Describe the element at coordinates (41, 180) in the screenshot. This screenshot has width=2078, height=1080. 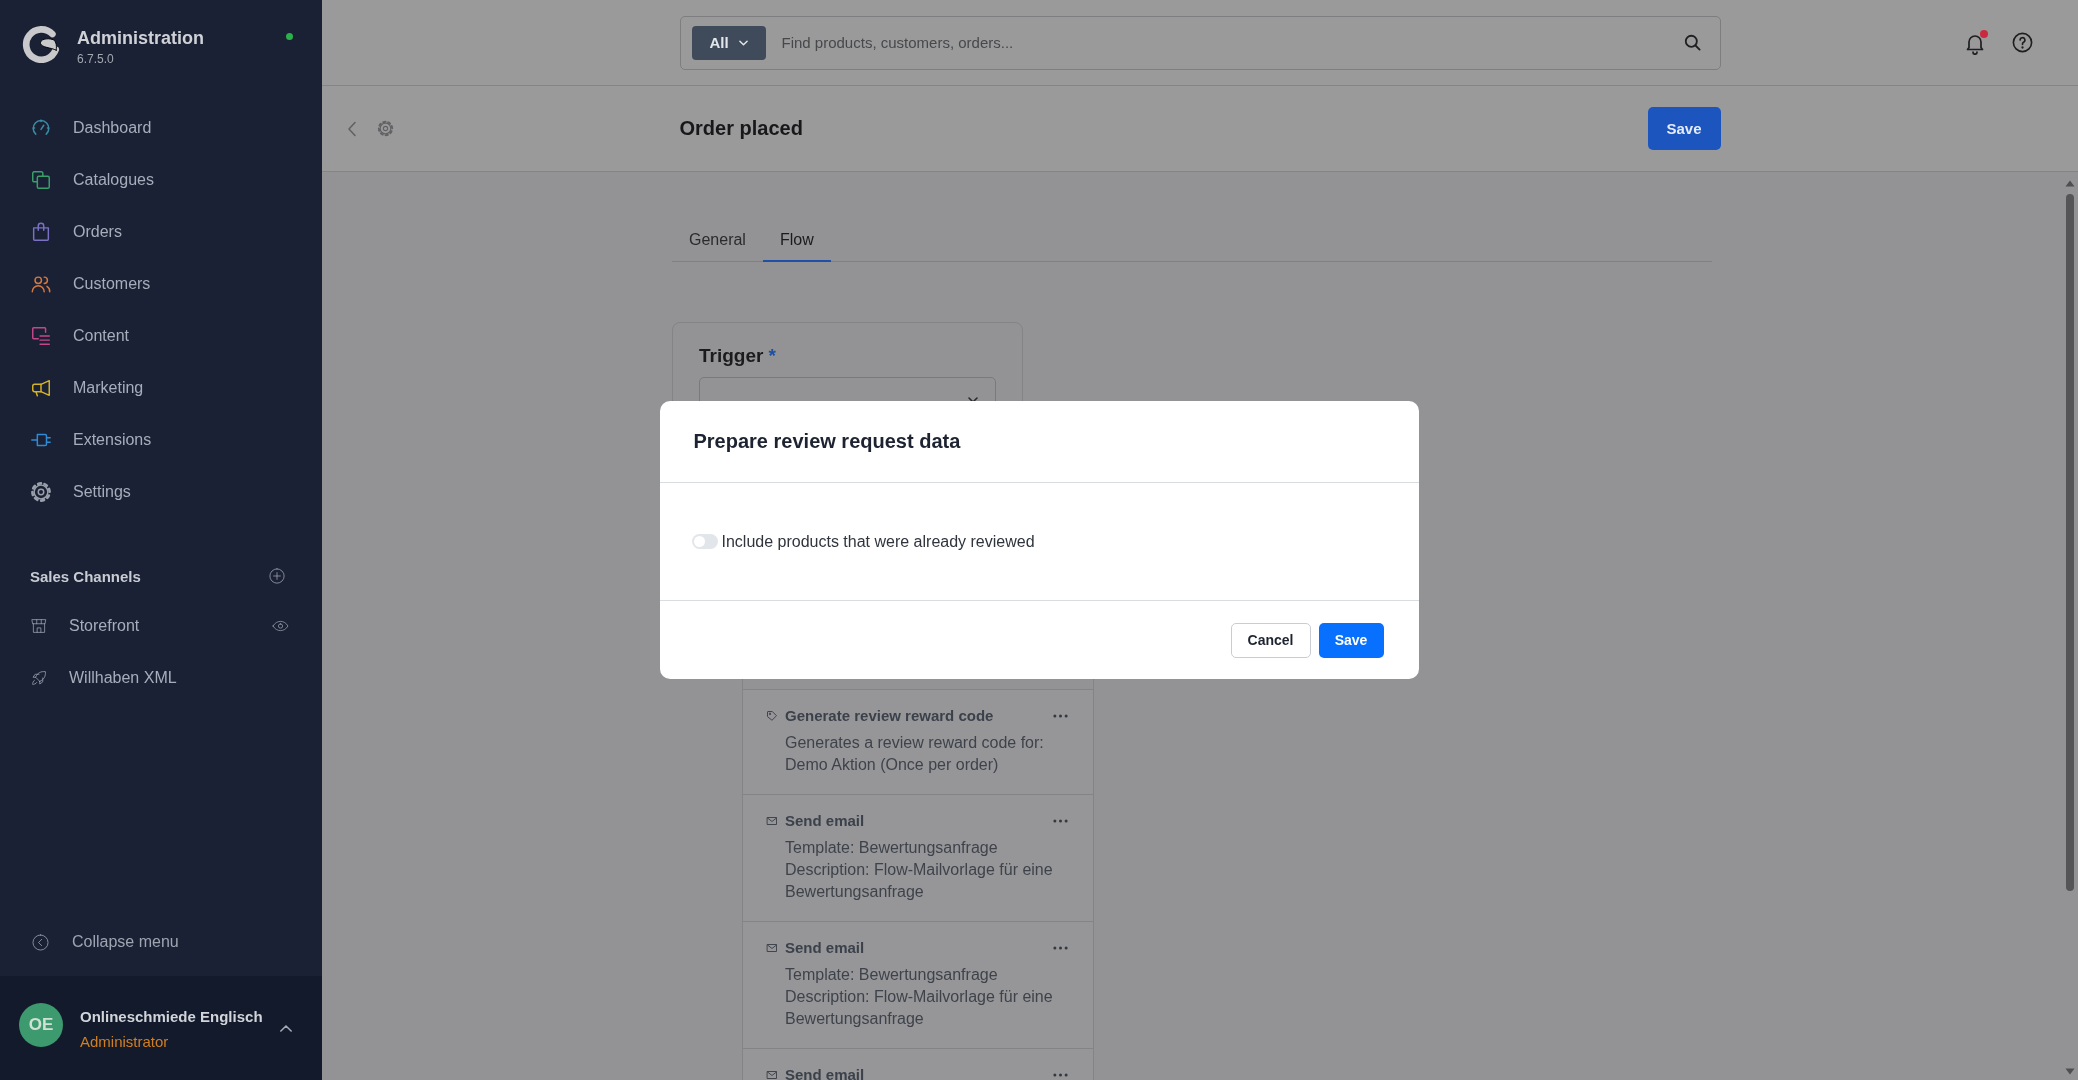
I see `copy-icon` at that location.